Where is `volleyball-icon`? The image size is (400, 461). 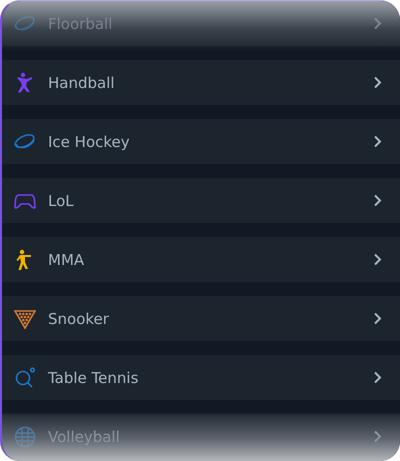
volleyball-icon is located at coordinates (25, 437).